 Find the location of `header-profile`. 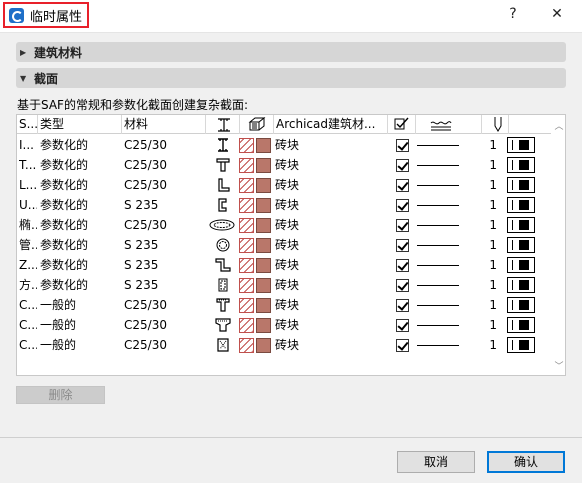

header-profile is located at coordinates (223, 124).